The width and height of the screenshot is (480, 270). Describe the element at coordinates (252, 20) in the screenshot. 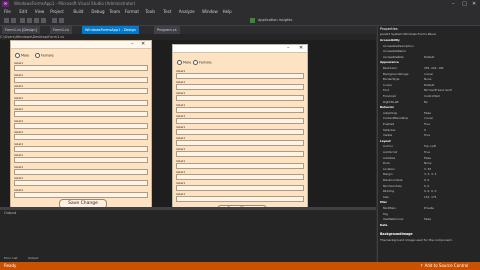

I see `start-icon` at that location.